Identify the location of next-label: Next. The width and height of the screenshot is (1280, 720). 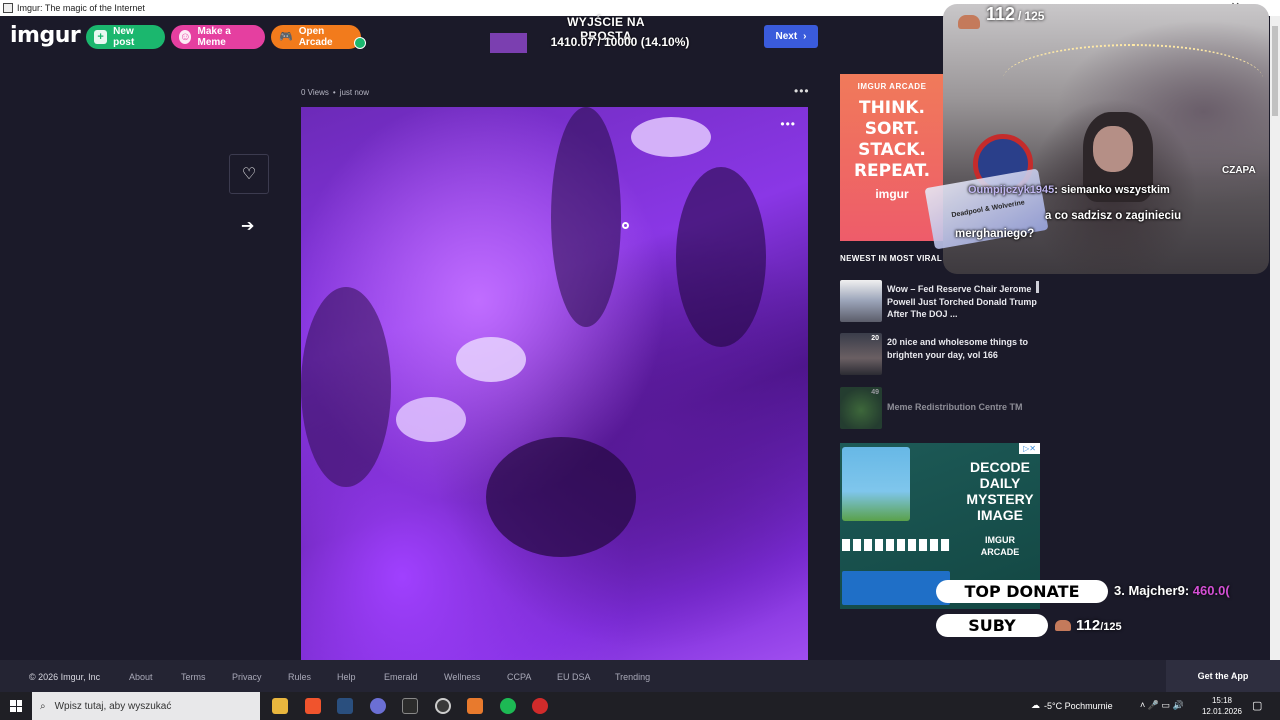
(786, 36).